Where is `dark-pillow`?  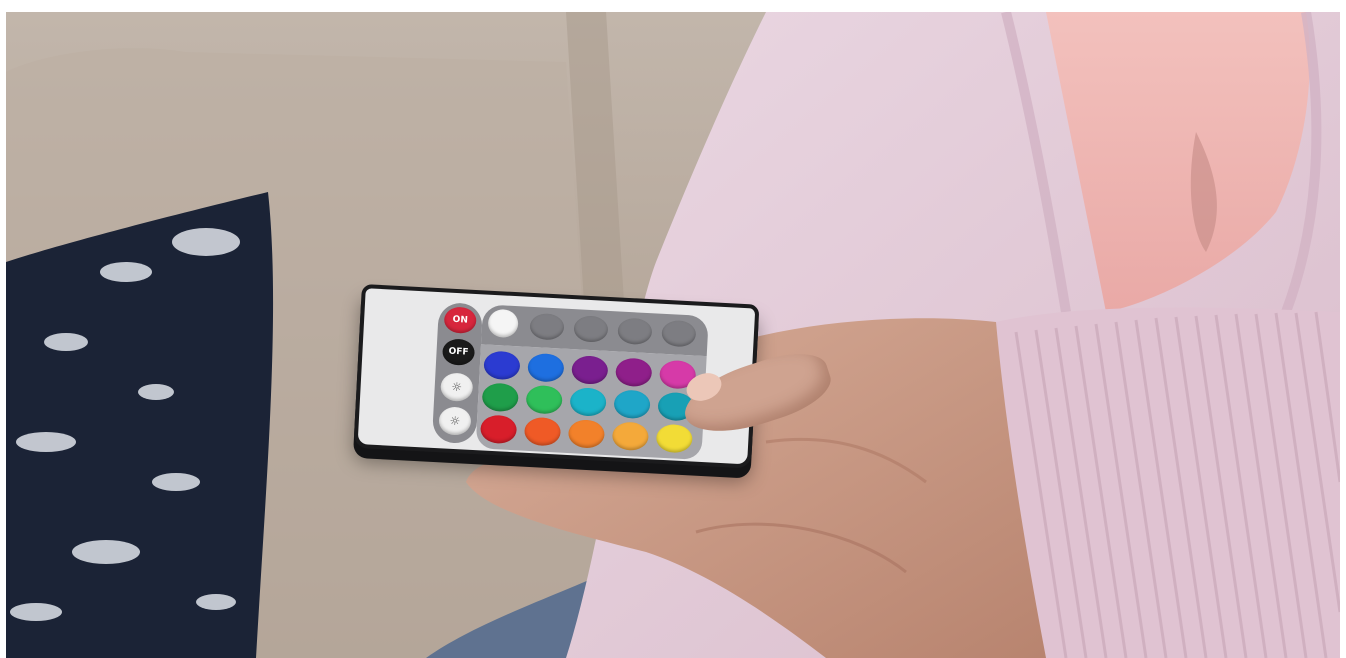
dark-pillow is located at coordinates (140, 425).